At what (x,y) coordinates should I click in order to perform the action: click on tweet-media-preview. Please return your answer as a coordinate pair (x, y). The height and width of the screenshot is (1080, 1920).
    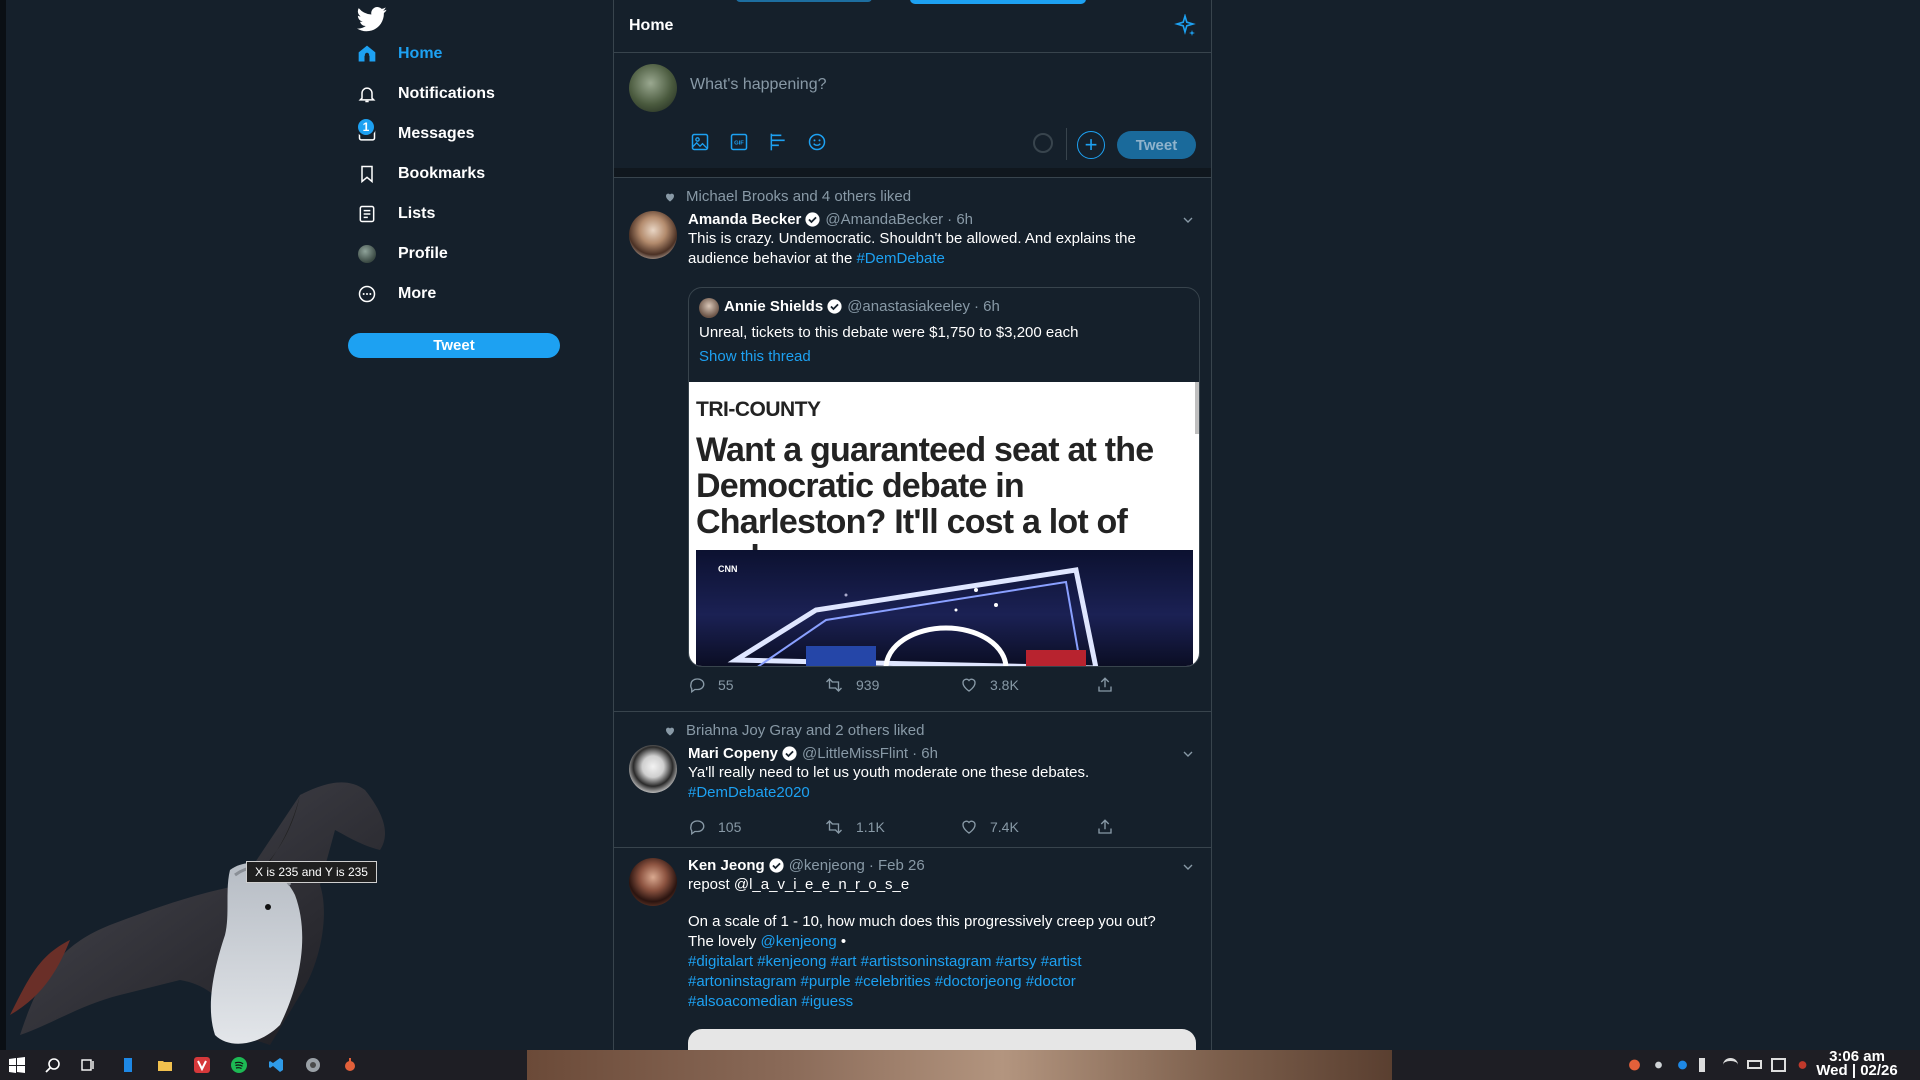
    Looking at the image, I should click on (942, 1039).